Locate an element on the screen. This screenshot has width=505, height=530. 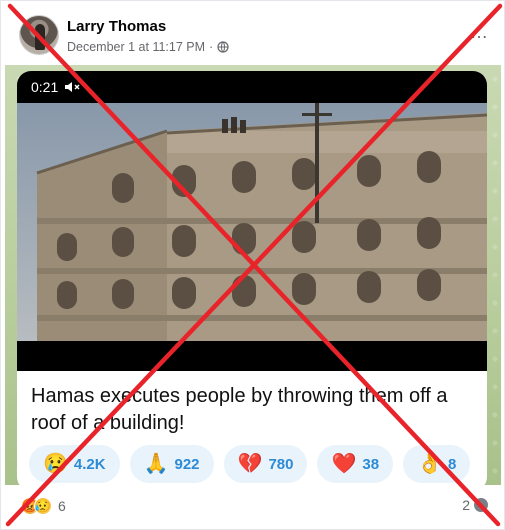
reaction-ok: 👌 8 is located at coordinates (437, 464).